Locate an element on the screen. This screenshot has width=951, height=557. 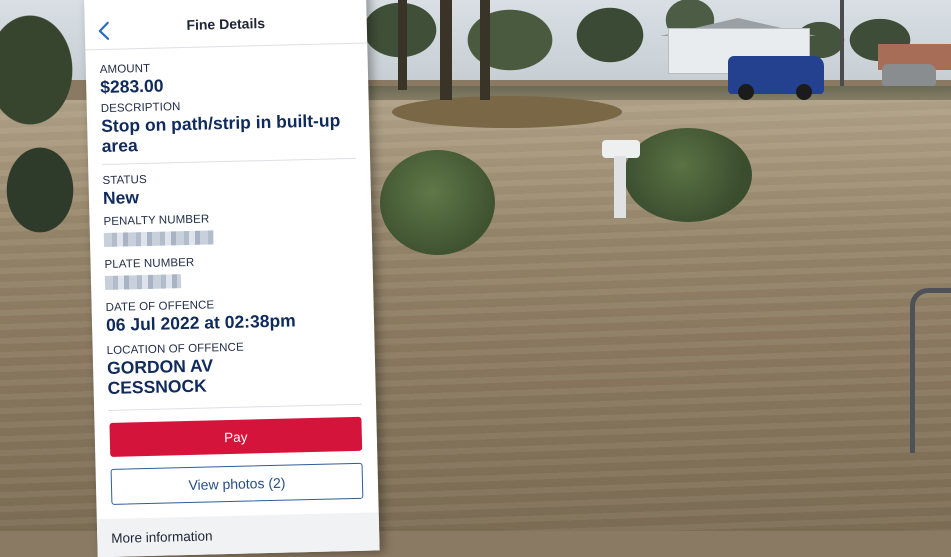
more-information-label: More information is located at coordinates (162, 537).